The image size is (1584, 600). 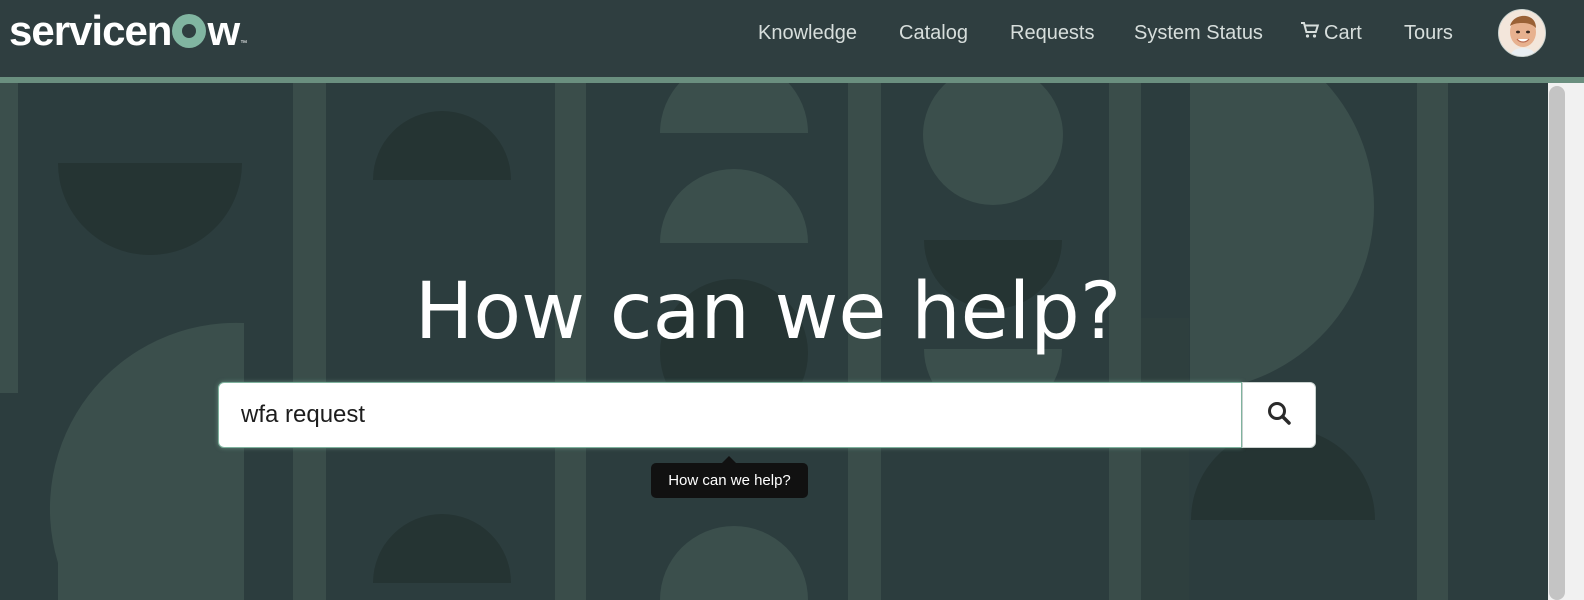 I want to click on logo-text-part2: w, so click(x=223, y=30).